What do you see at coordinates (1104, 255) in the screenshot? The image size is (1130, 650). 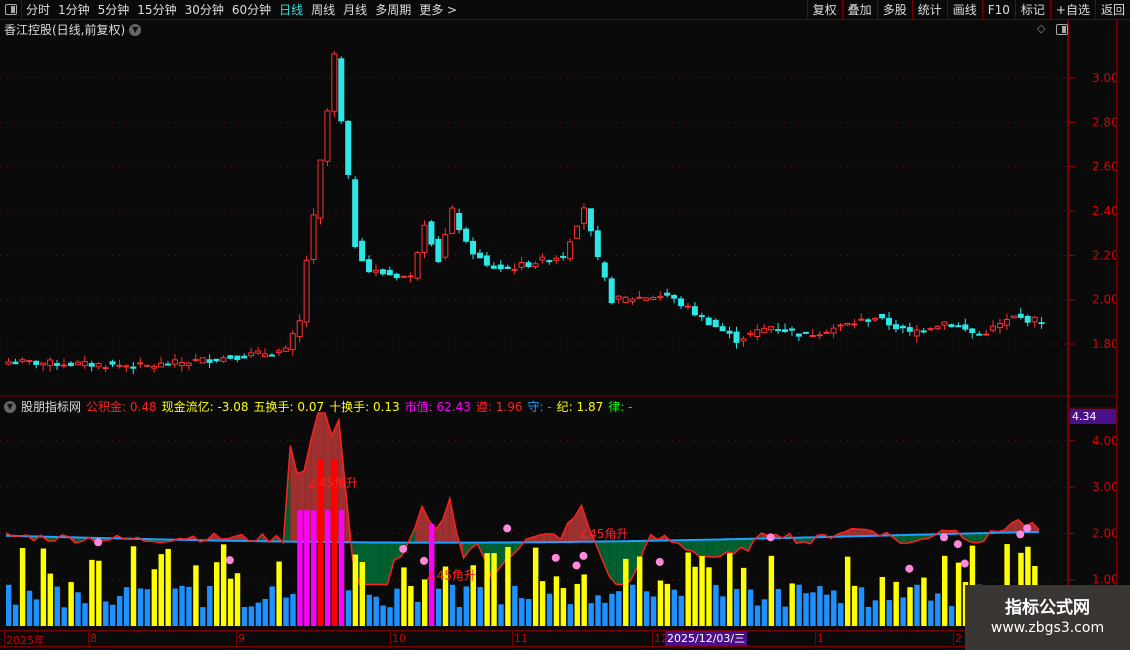 I see `price-tick: 2.20` at bounding box center [1104, 255].